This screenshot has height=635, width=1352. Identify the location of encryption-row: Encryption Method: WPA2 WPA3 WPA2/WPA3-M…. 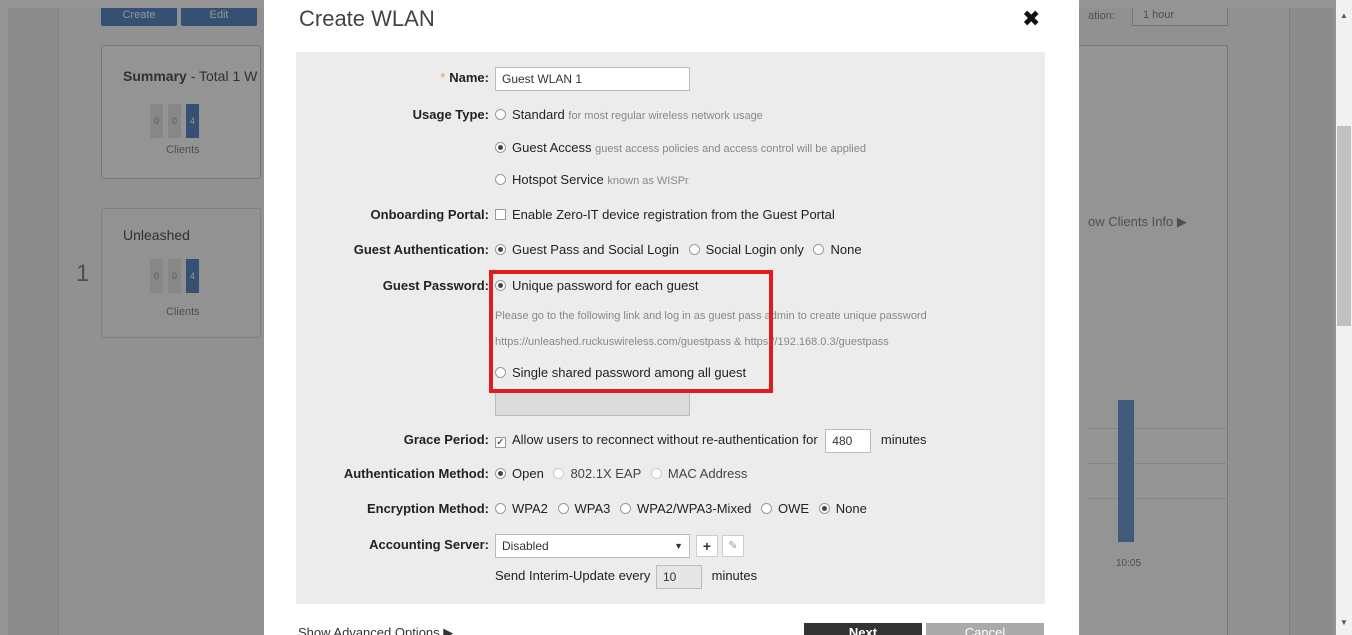
(670, 509).